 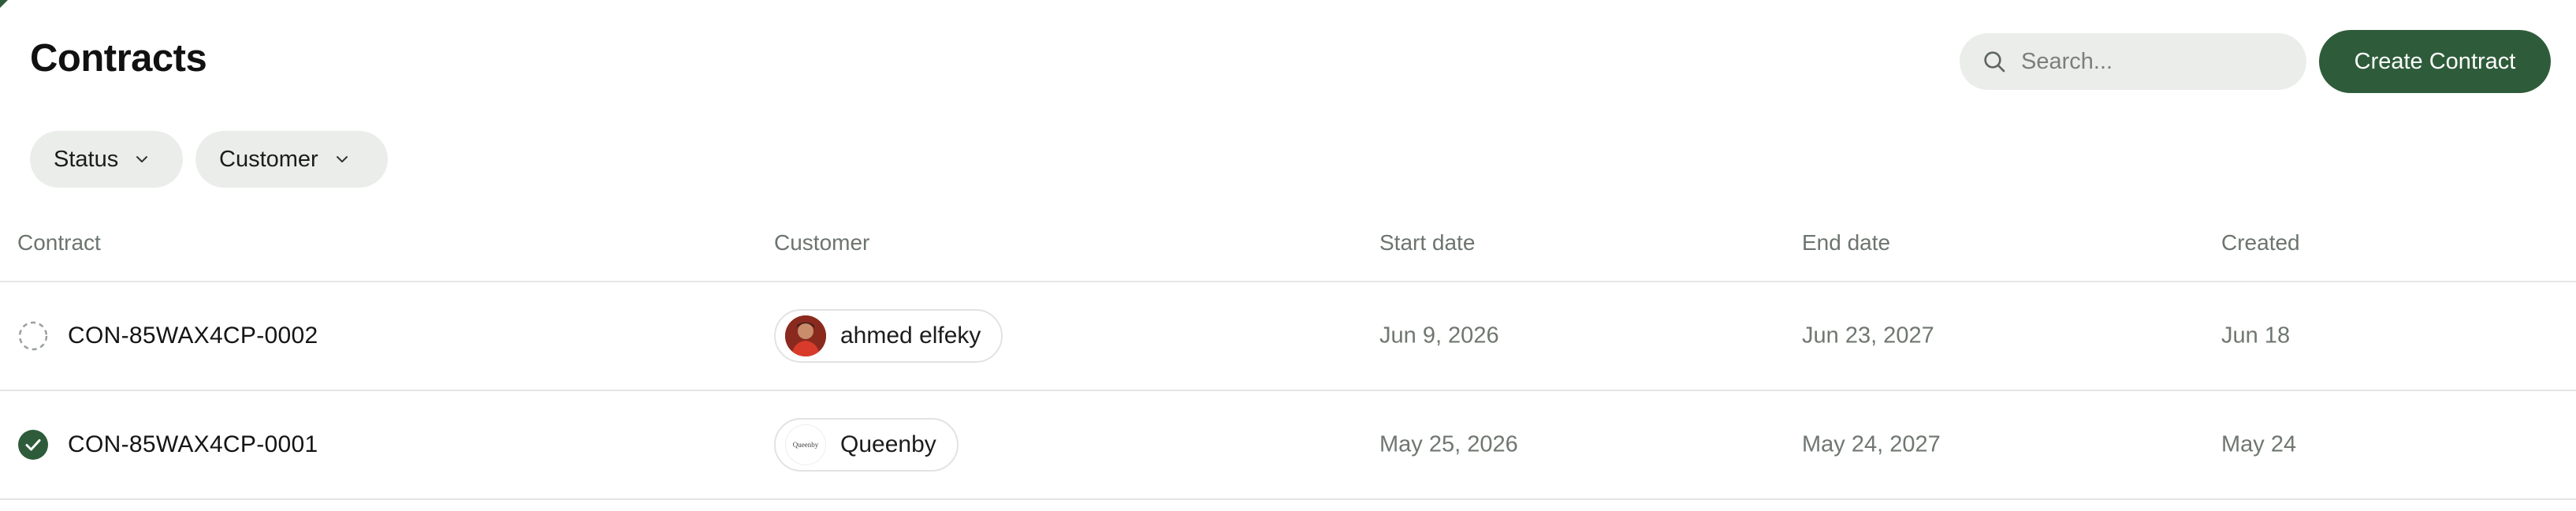 What do you see at coordinates (888, 444) in the screenshot?
I see `customer-name: Queenby` at bounding box center [888, 444].